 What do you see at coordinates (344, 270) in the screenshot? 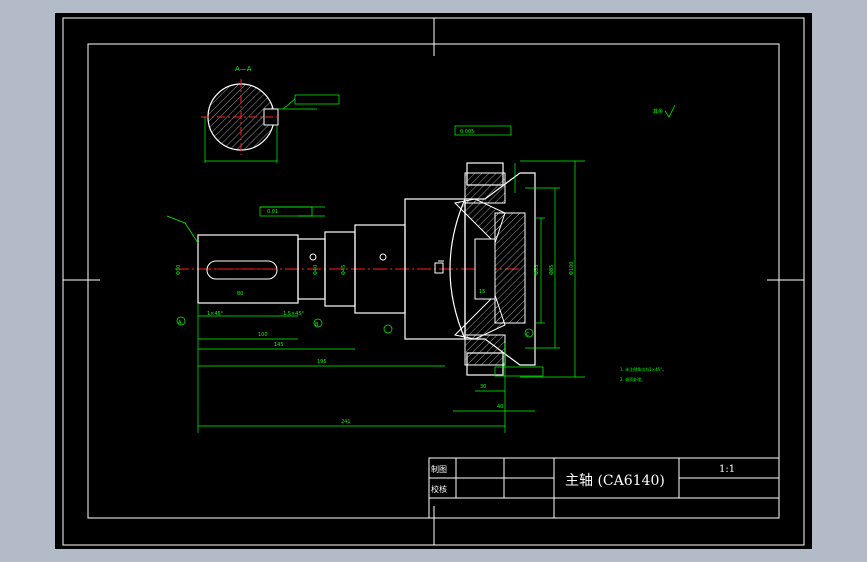
I see `dim-dia-3: Φ45` at bounding box center [344, 270].